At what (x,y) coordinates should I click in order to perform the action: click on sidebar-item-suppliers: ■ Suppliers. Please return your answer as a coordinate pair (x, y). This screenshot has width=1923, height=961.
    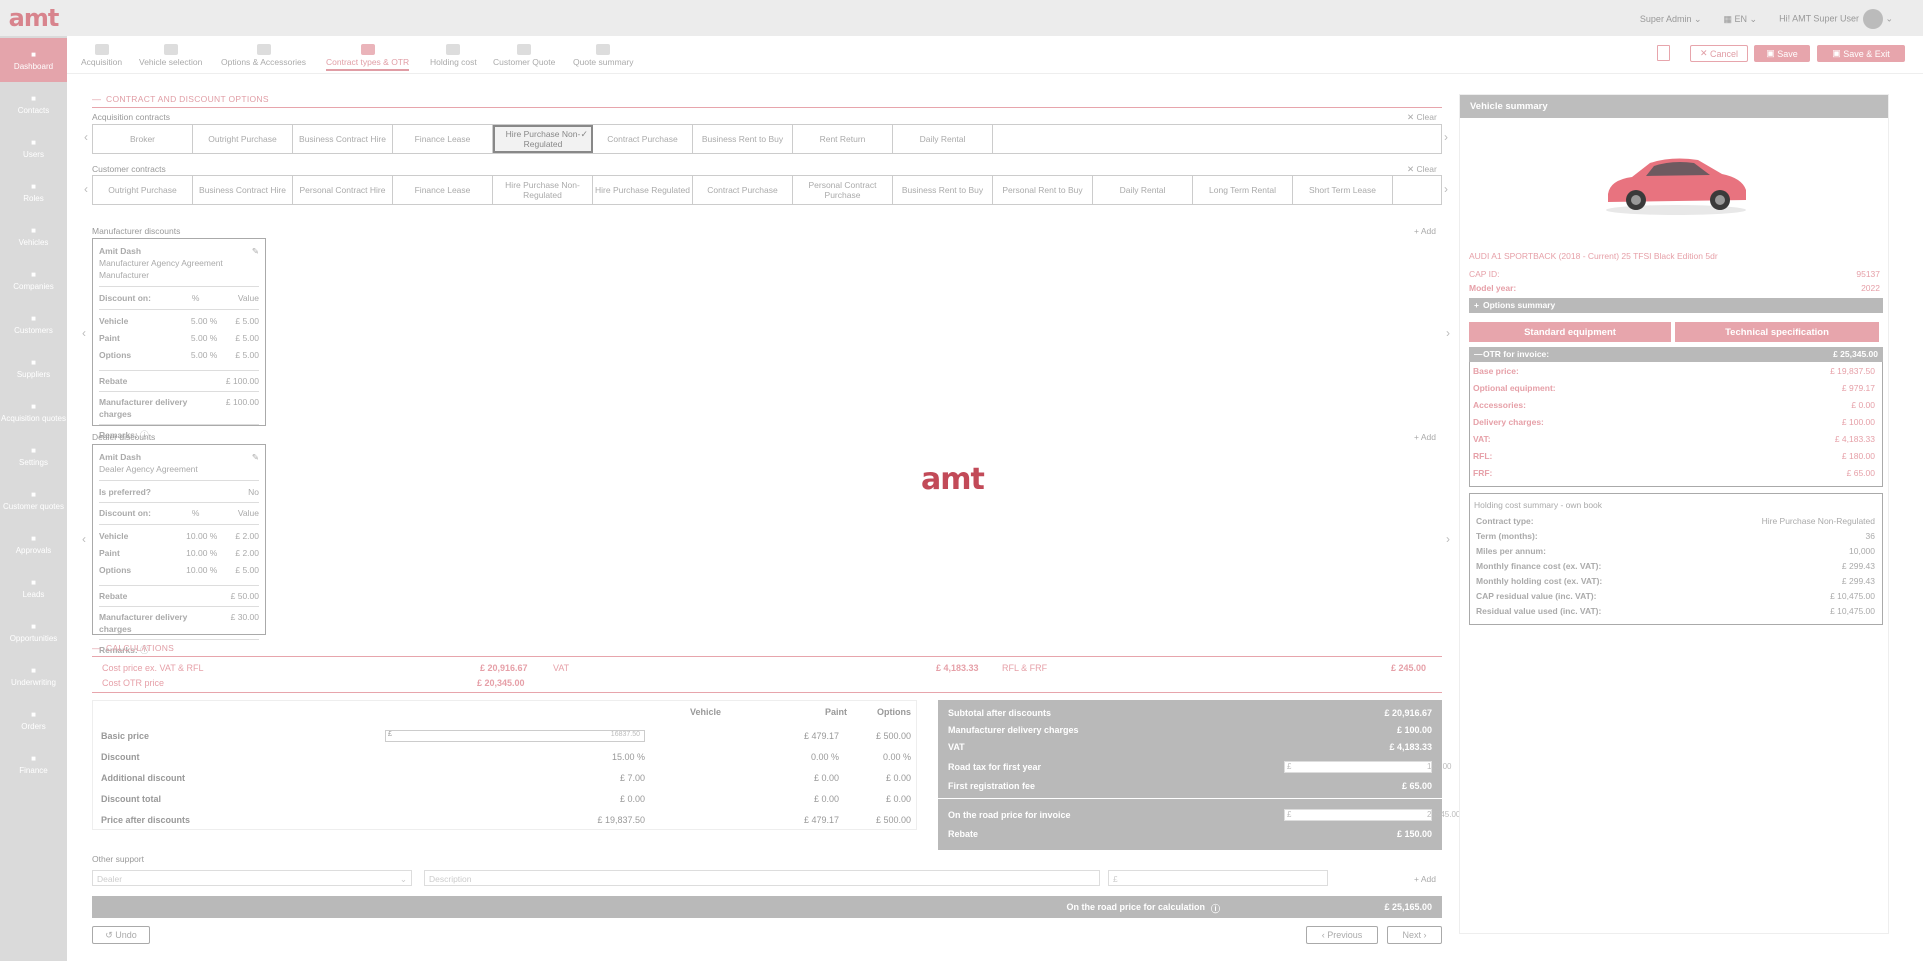
    Looking at the image, I should click on (33, 368).